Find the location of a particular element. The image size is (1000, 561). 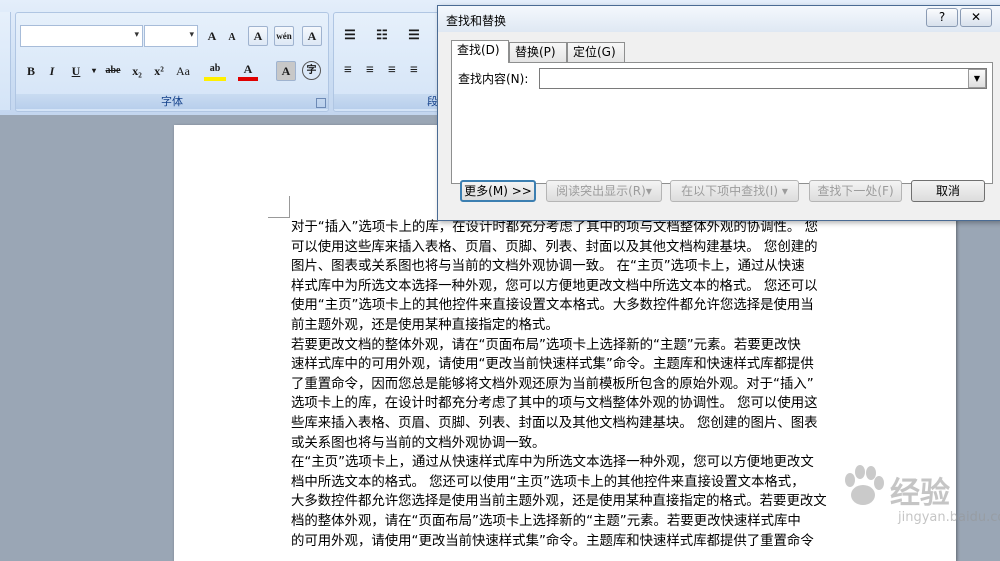

close-button: ✕ is located at coordinates (976, 17).